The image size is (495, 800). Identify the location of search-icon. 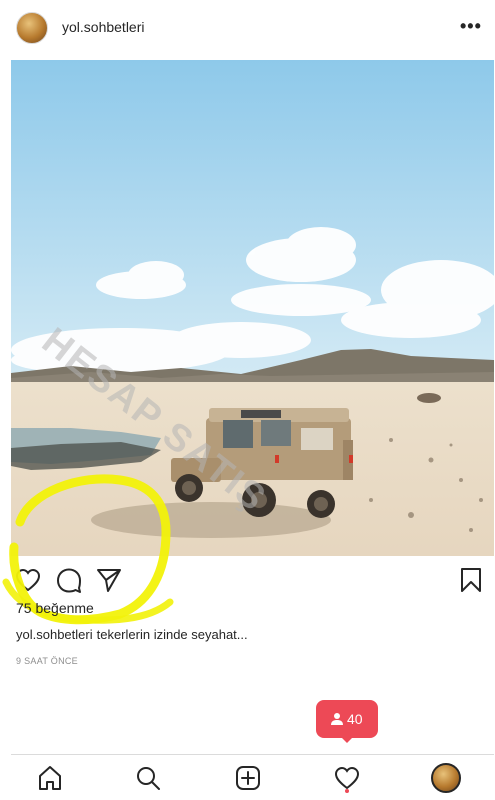
(148, 778).